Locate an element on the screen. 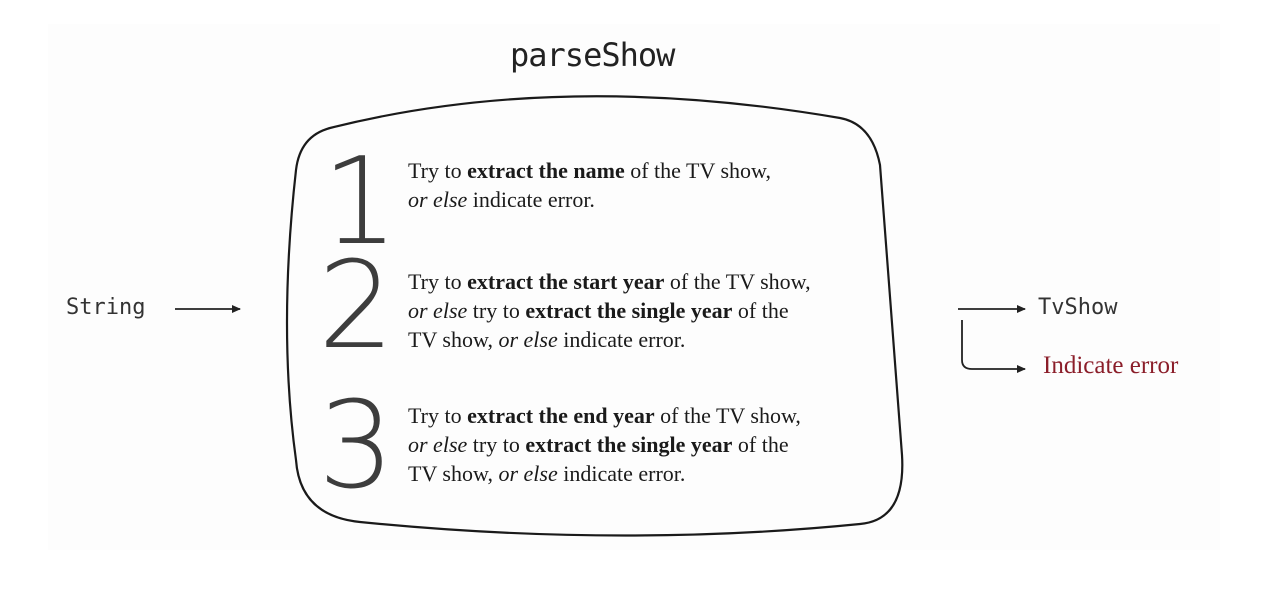 Image resolution: width=1263 pixels, height=590 pixels. input-label: String is located at coordinates (106, 307).